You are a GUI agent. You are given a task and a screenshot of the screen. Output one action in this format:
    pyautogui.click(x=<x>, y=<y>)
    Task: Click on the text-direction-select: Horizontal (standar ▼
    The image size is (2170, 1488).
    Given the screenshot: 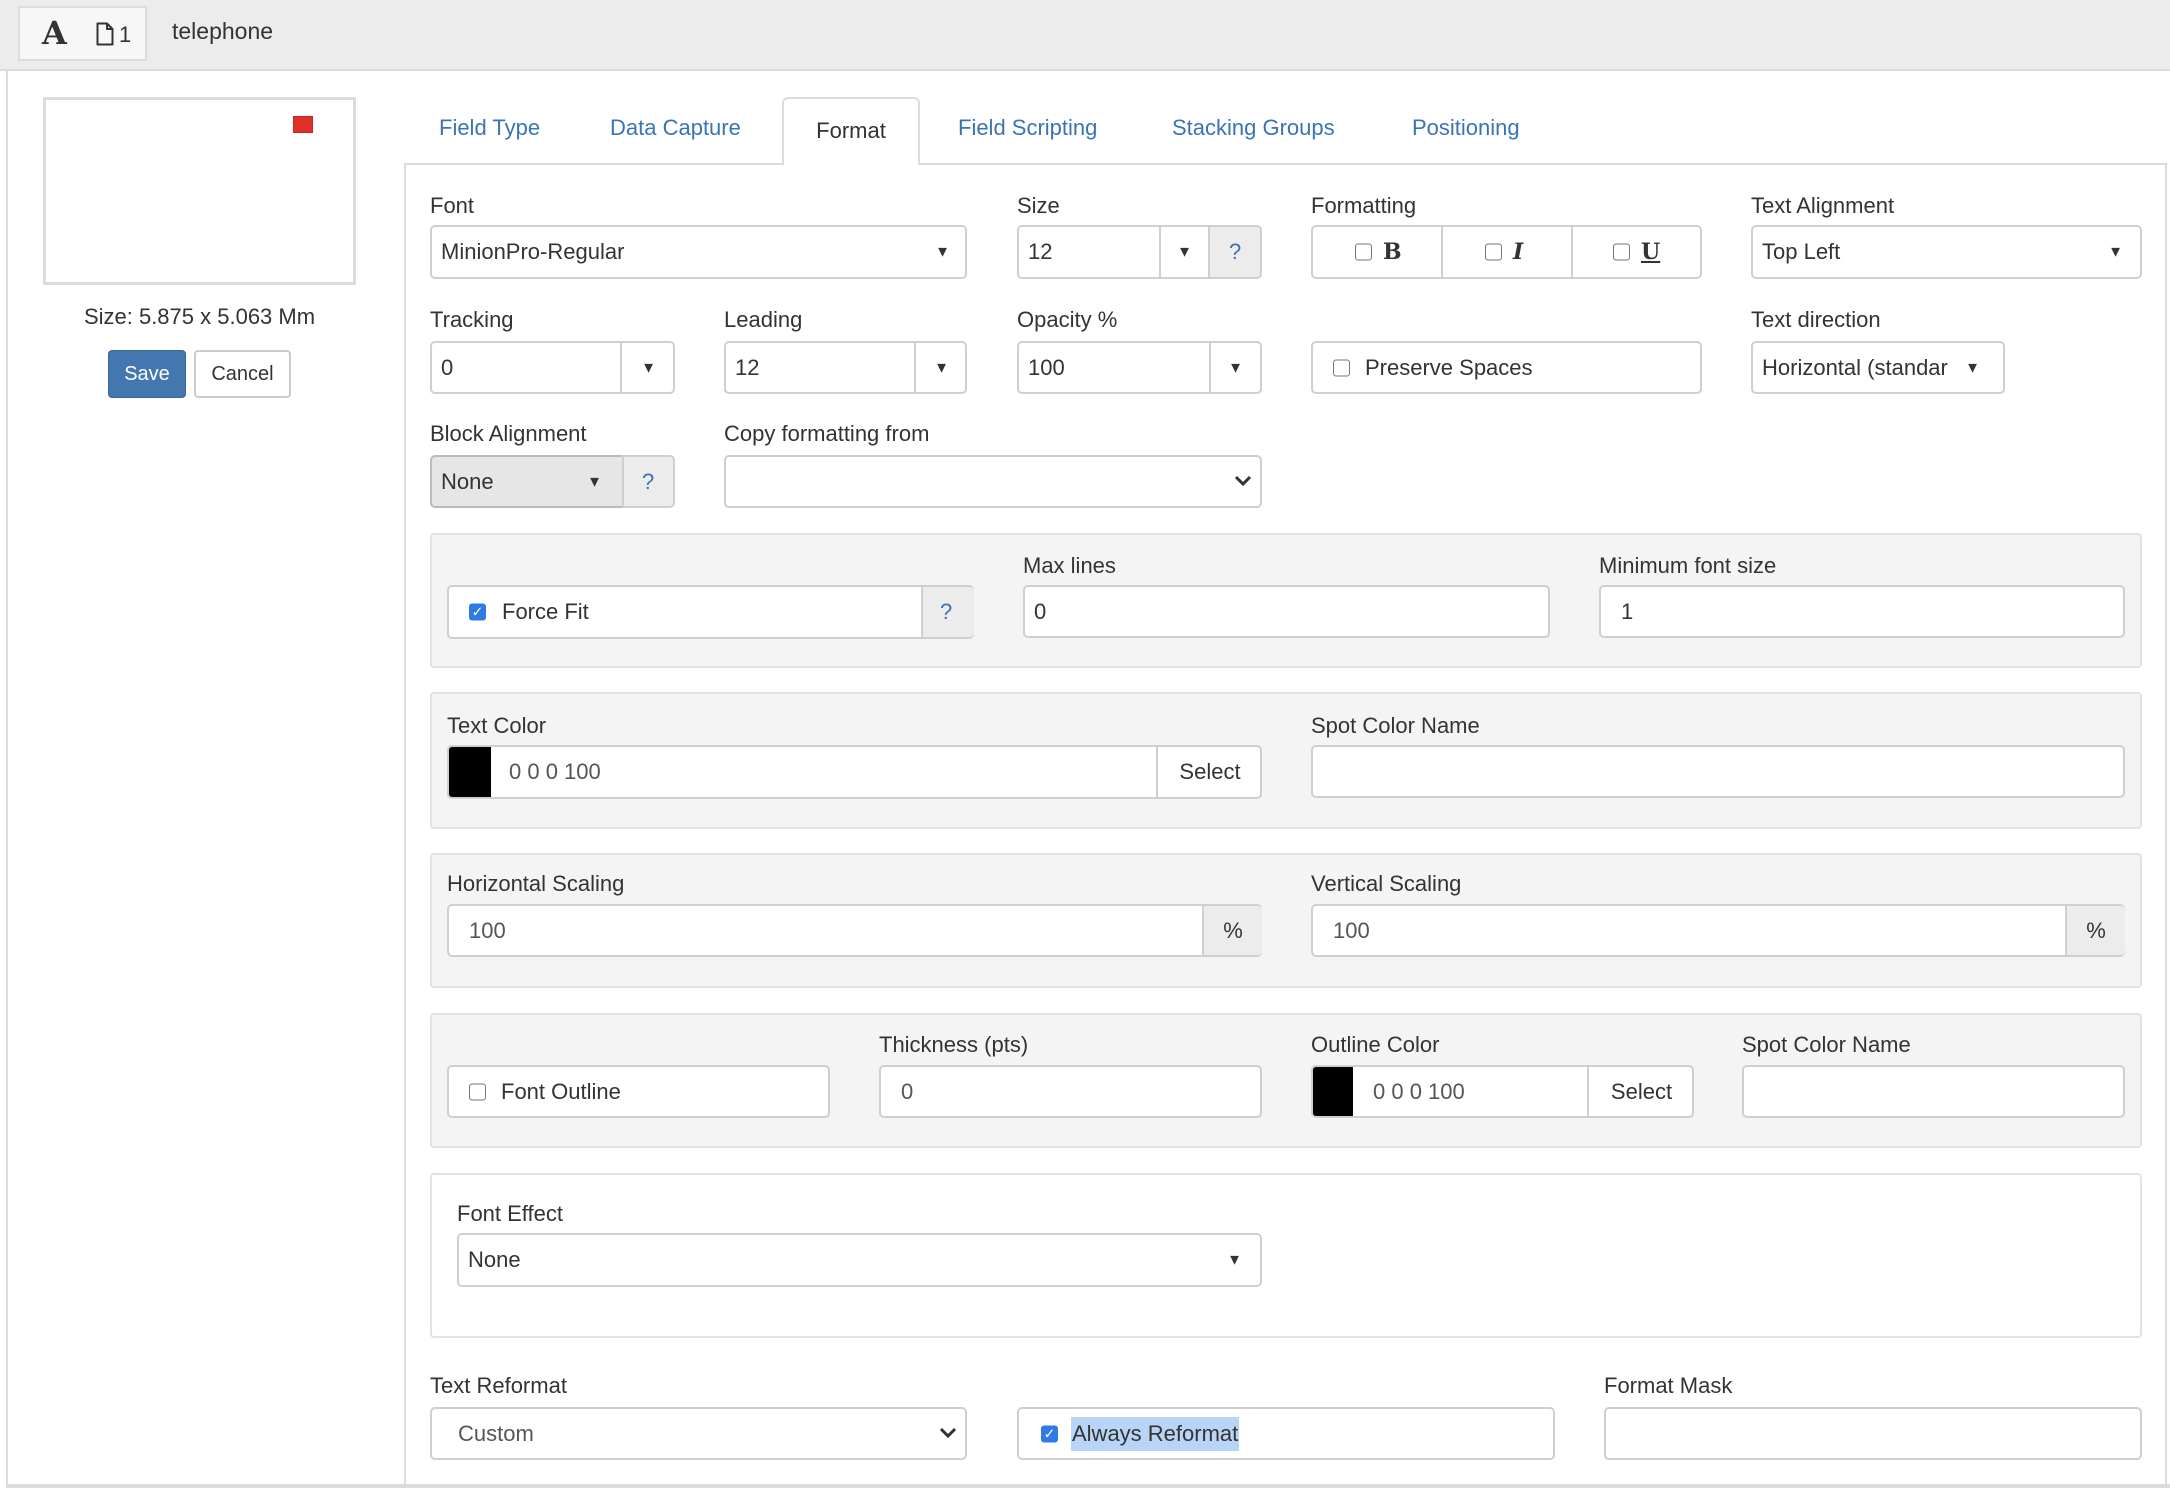 What is the action you would take?
    pyautogui.click(x=1878, y=367)
    